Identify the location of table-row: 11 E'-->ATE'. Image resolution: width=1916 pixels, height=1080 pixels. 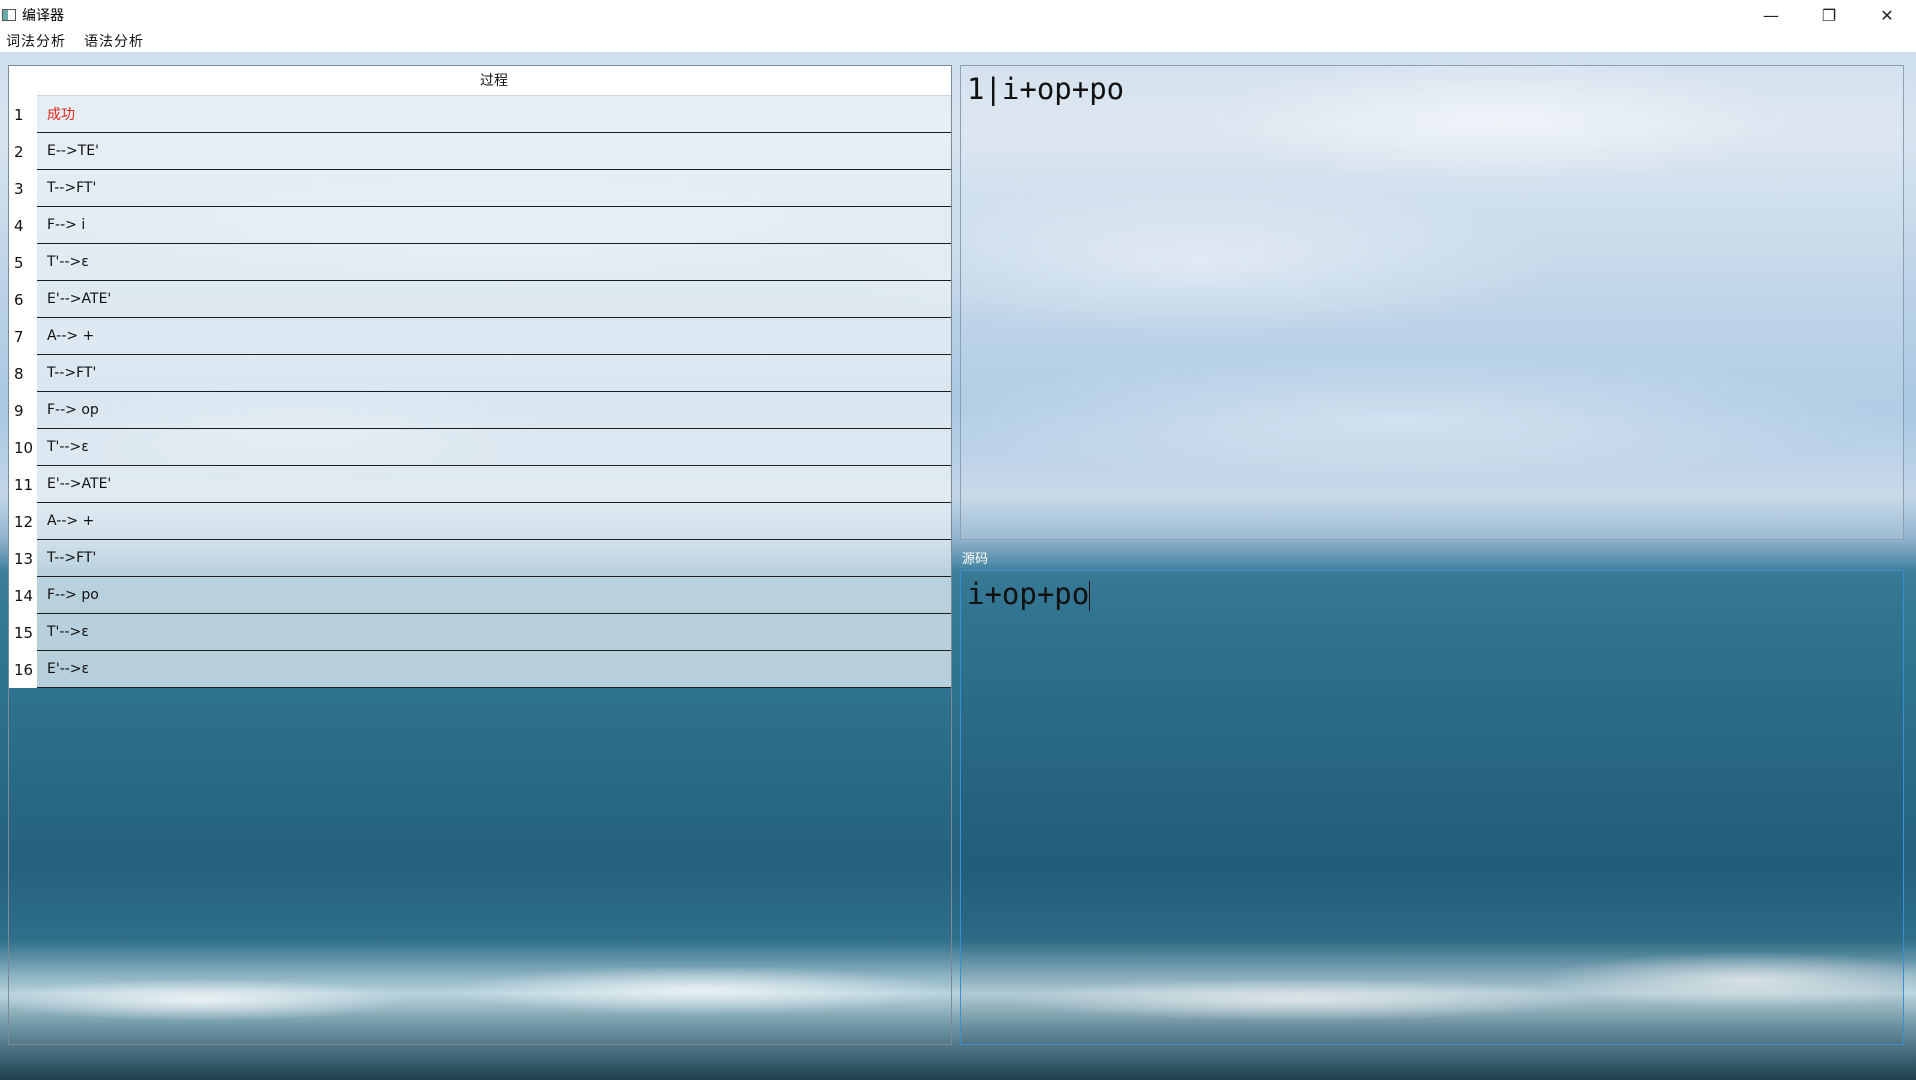
(480, 484).